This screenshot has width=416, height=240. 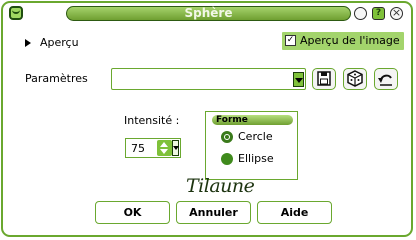 What do you see at coordinates (252, 120) in the screenshot?
I see `shape-group-title: Forme` at bounding box center [252, 120].